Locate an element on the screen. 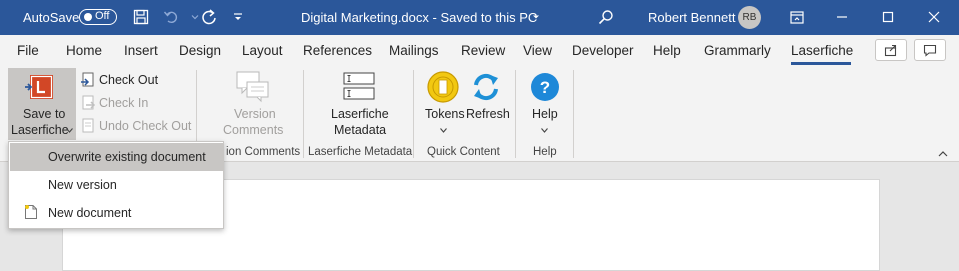 This screenshot has height=271, width=959. tab-home: Home is located at coordinates (84, 50).